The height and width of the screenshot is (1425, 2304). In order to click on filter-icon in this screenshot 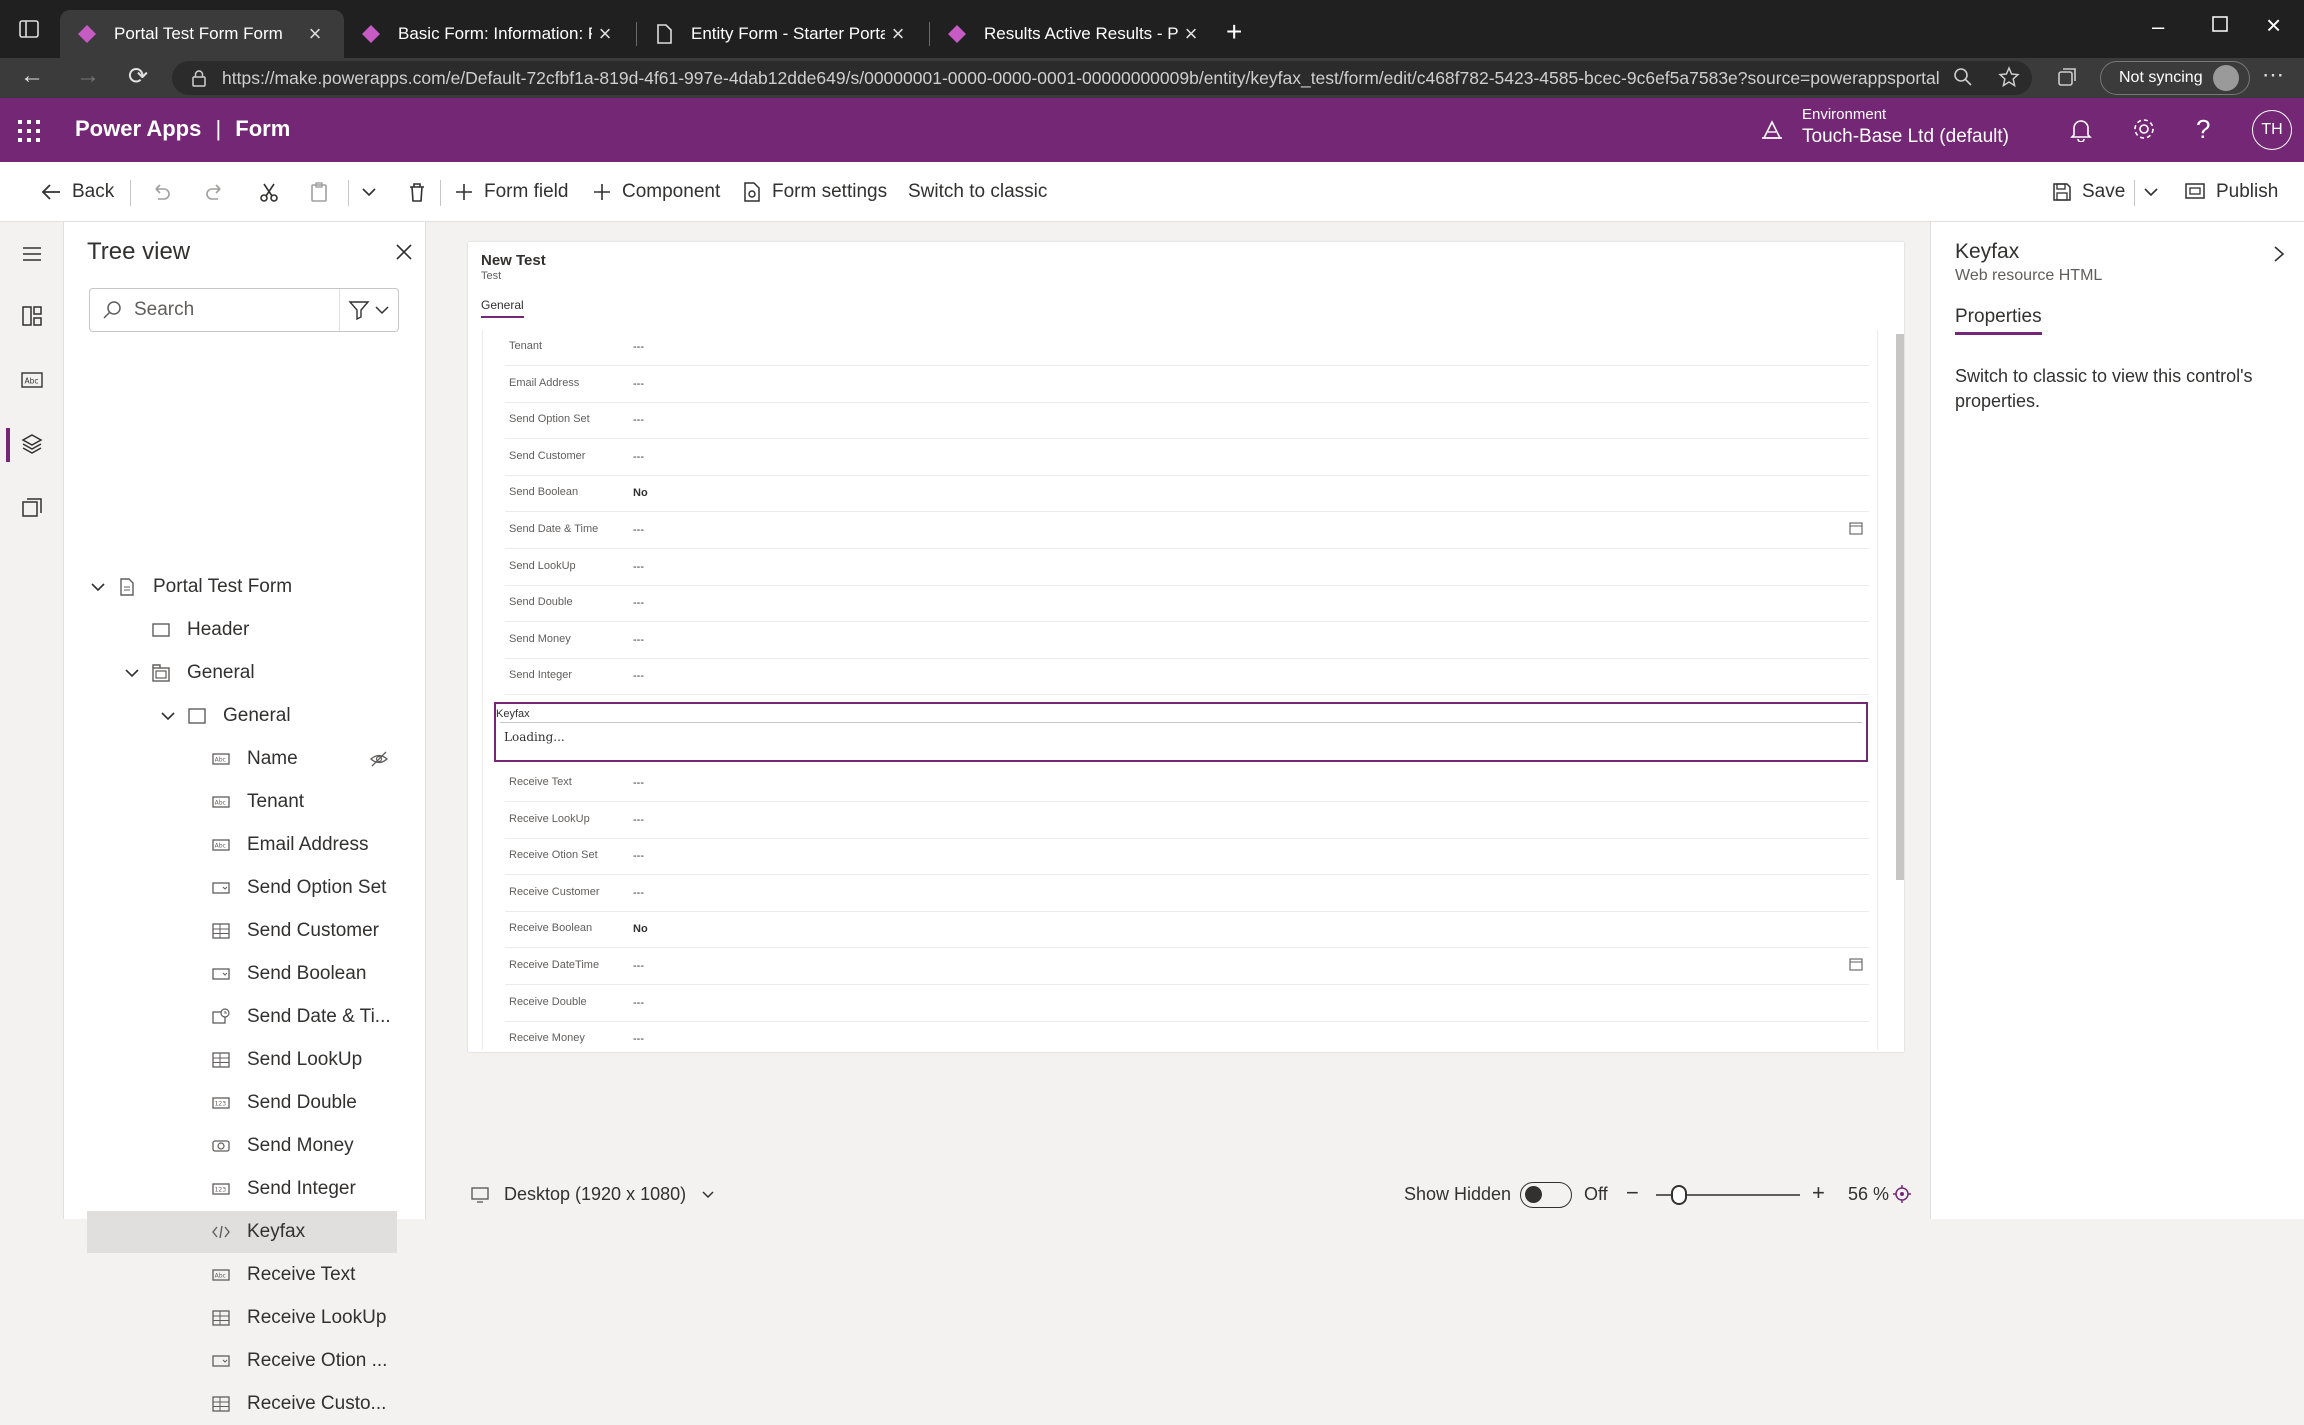, I will do `click(370, 310)`.